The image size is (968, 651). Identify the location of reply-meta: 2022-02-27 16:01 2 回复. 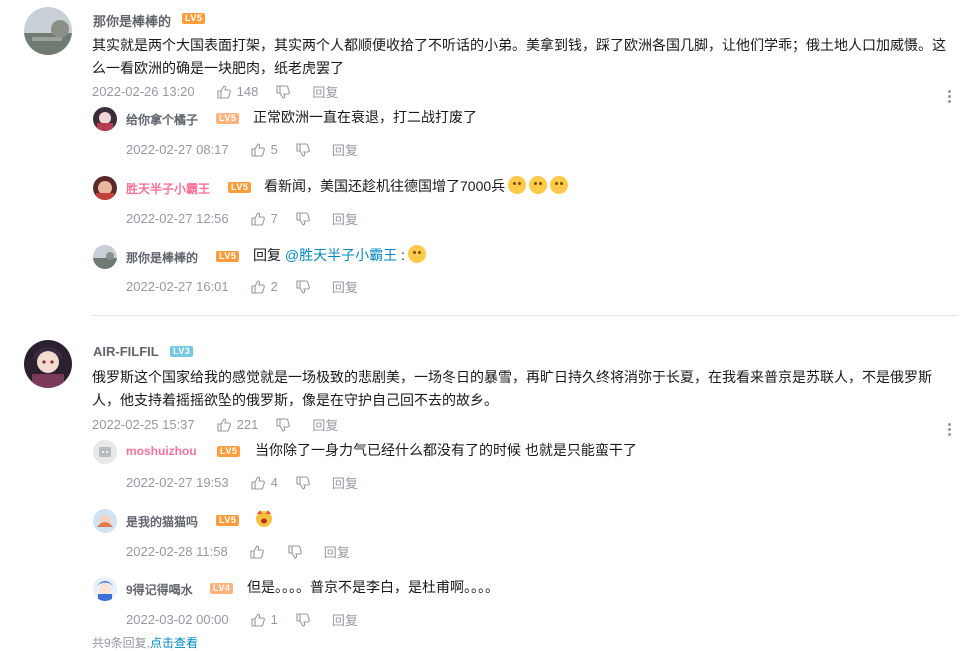
(242, 286).